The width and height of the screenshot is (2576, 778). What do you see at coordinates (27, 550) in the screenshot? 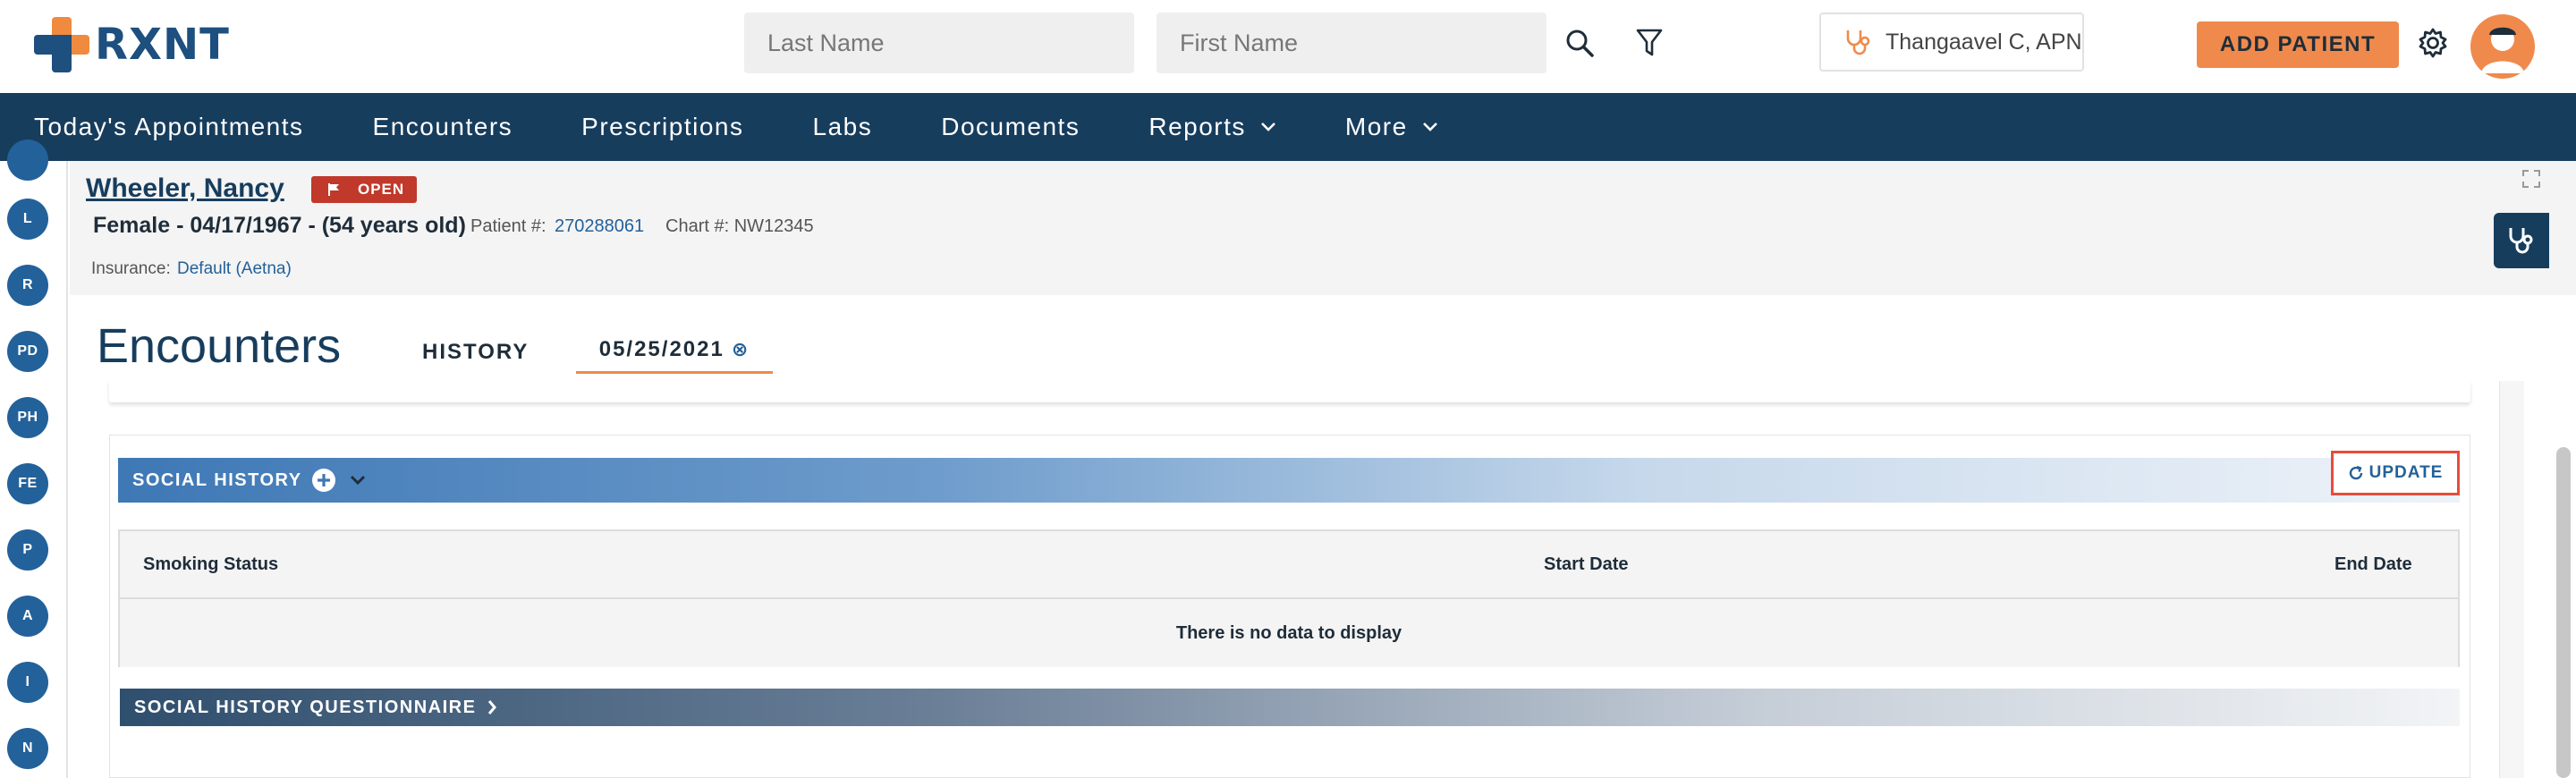
I see `rail-item-p: P` at bounding box center [27, 550].